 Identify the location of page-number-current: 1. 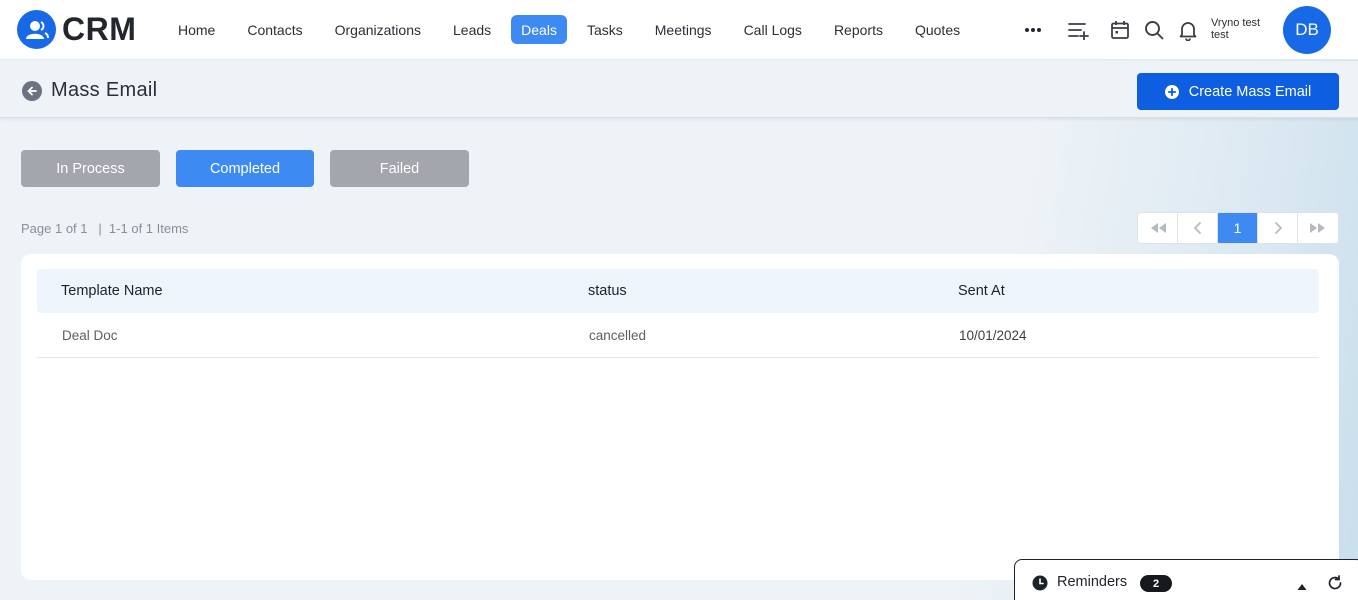
(1238, 228).